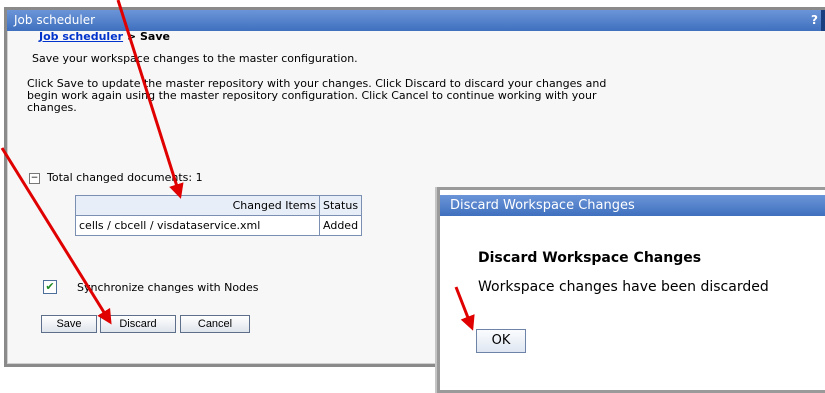 The width and height of the screenshot is (825, 393). I want to click on column-header-changed-items: Changed Items, so click(197, 205).